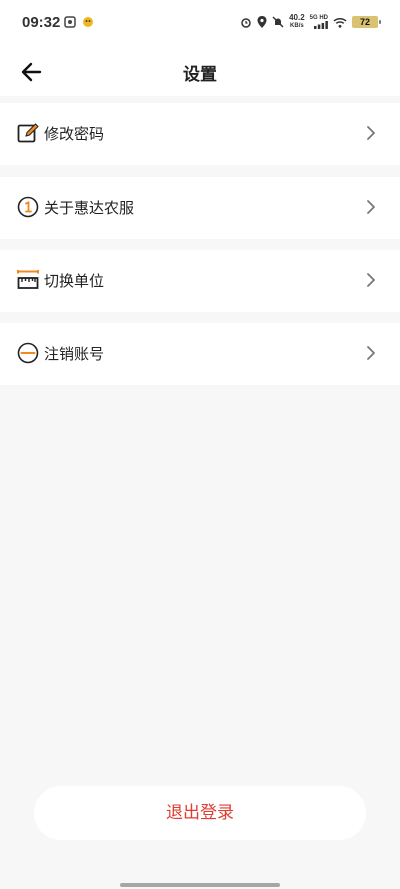 This screenshot has height=889, width=400. I want to click on page-title: 设置, so click(200, 75).